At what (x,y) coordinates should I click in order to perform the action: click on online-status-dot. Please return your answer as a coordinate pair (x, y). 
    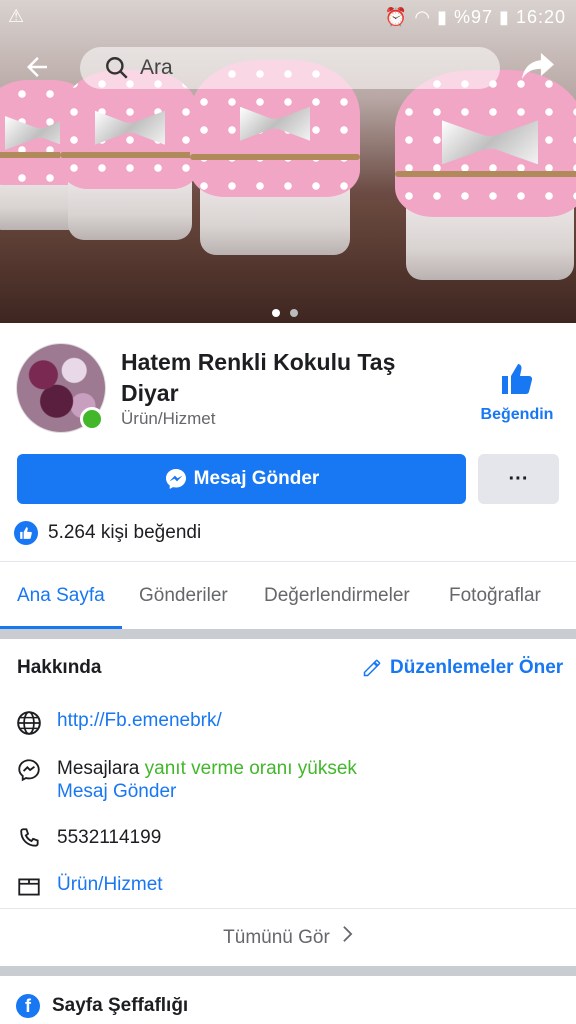
    Looking at the image, I should click on (92, 419).